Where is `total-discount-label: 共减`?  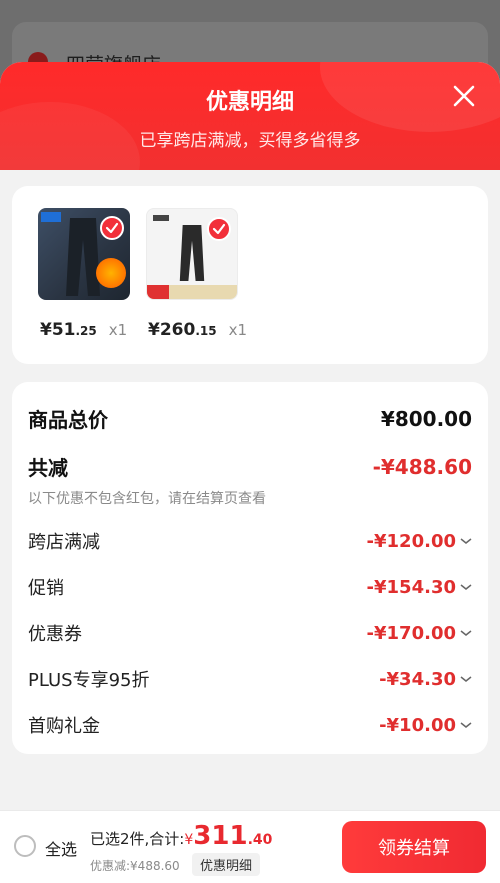 total-discount-label: 共减 is located at coordinates (48, 468).